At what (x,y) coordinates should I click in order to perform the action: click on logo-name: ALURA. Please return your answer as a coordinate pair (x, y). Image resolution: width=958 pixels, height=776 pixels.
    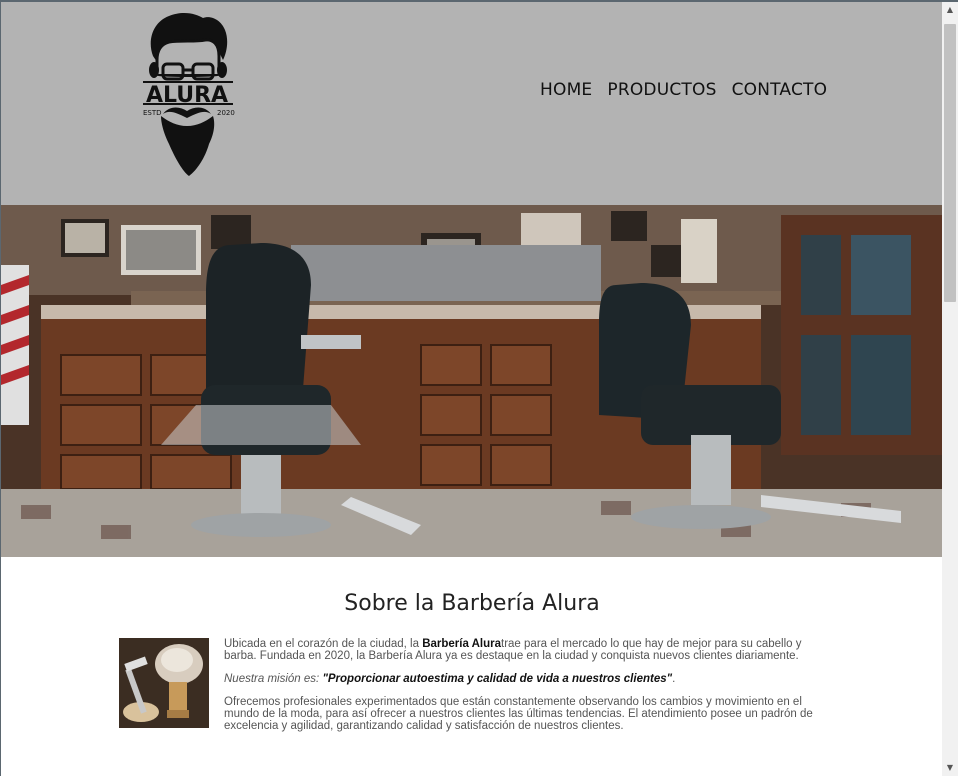
    Looking at the image, I should click on (187, 95).